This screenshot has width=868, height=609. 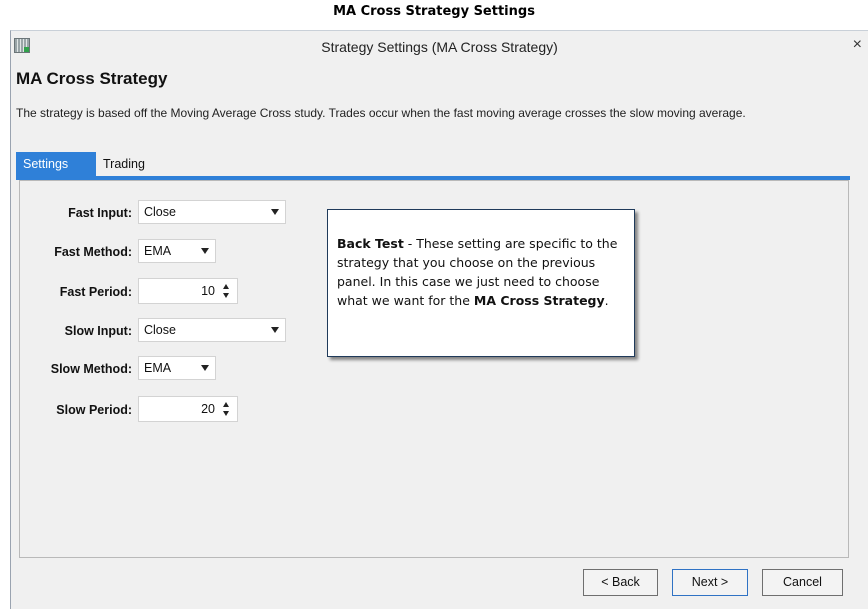 I want to click on slow-method-value: EMA, so click(x=158, y=368).